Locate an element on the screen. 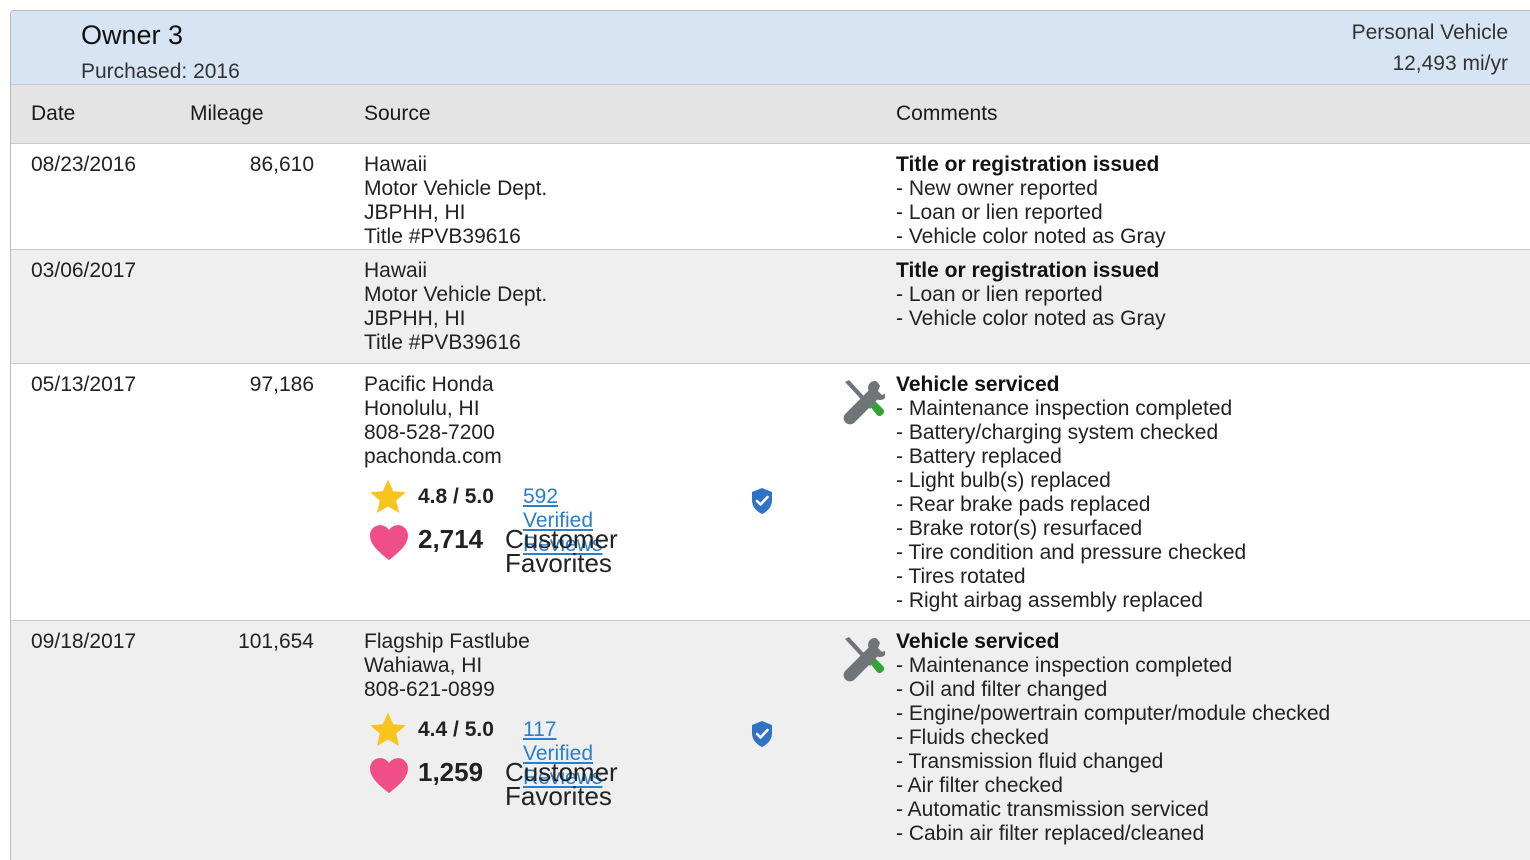 This screenshot has width=1530, height=860. owner-miles-per-year: 12,493 mi/yr is located at coordinates (1450, 63).